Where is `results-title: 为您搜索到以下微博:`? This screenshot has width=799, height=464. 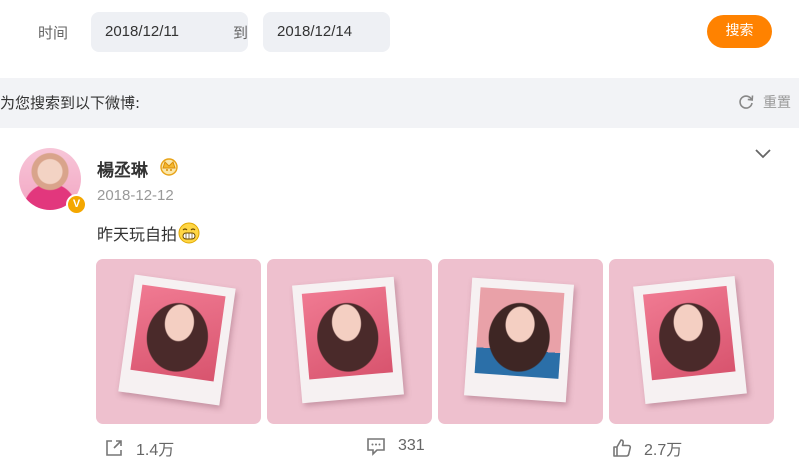 results-title: 为您搜索到以下微博: is located at coordinates (70, 103).